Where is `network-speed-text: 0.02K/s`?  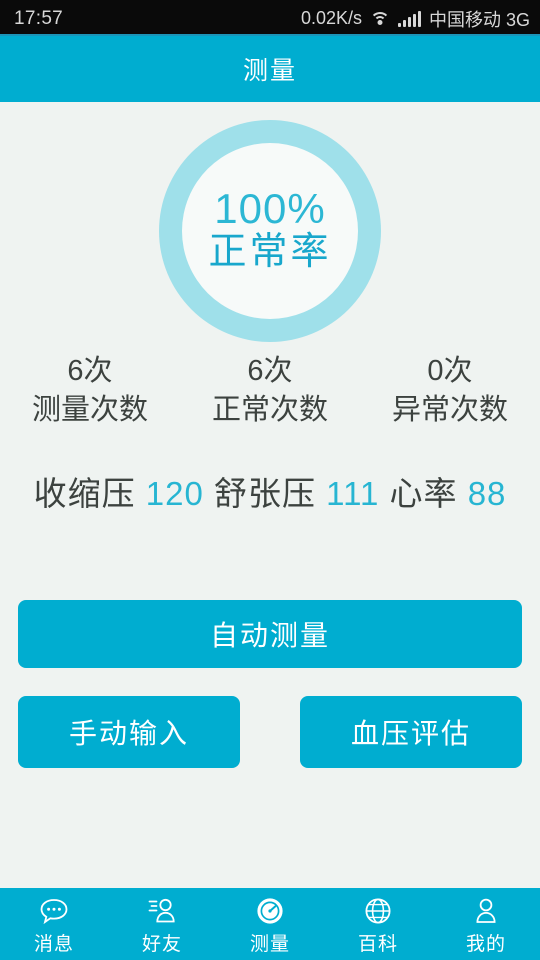
network-speed-text: 0.02K/s is located at coordinates (331, 18).